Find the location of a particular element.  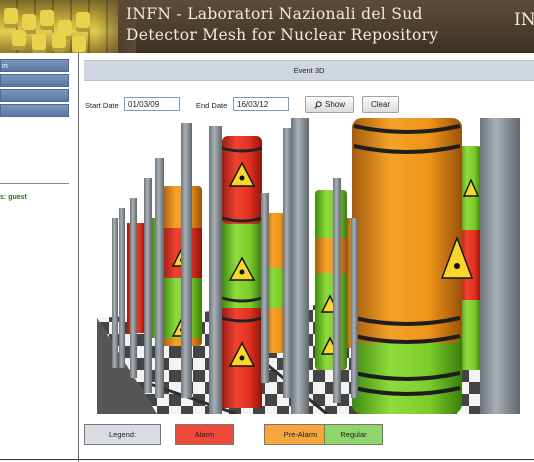

end-date-input is located at coordinates (261, 104).